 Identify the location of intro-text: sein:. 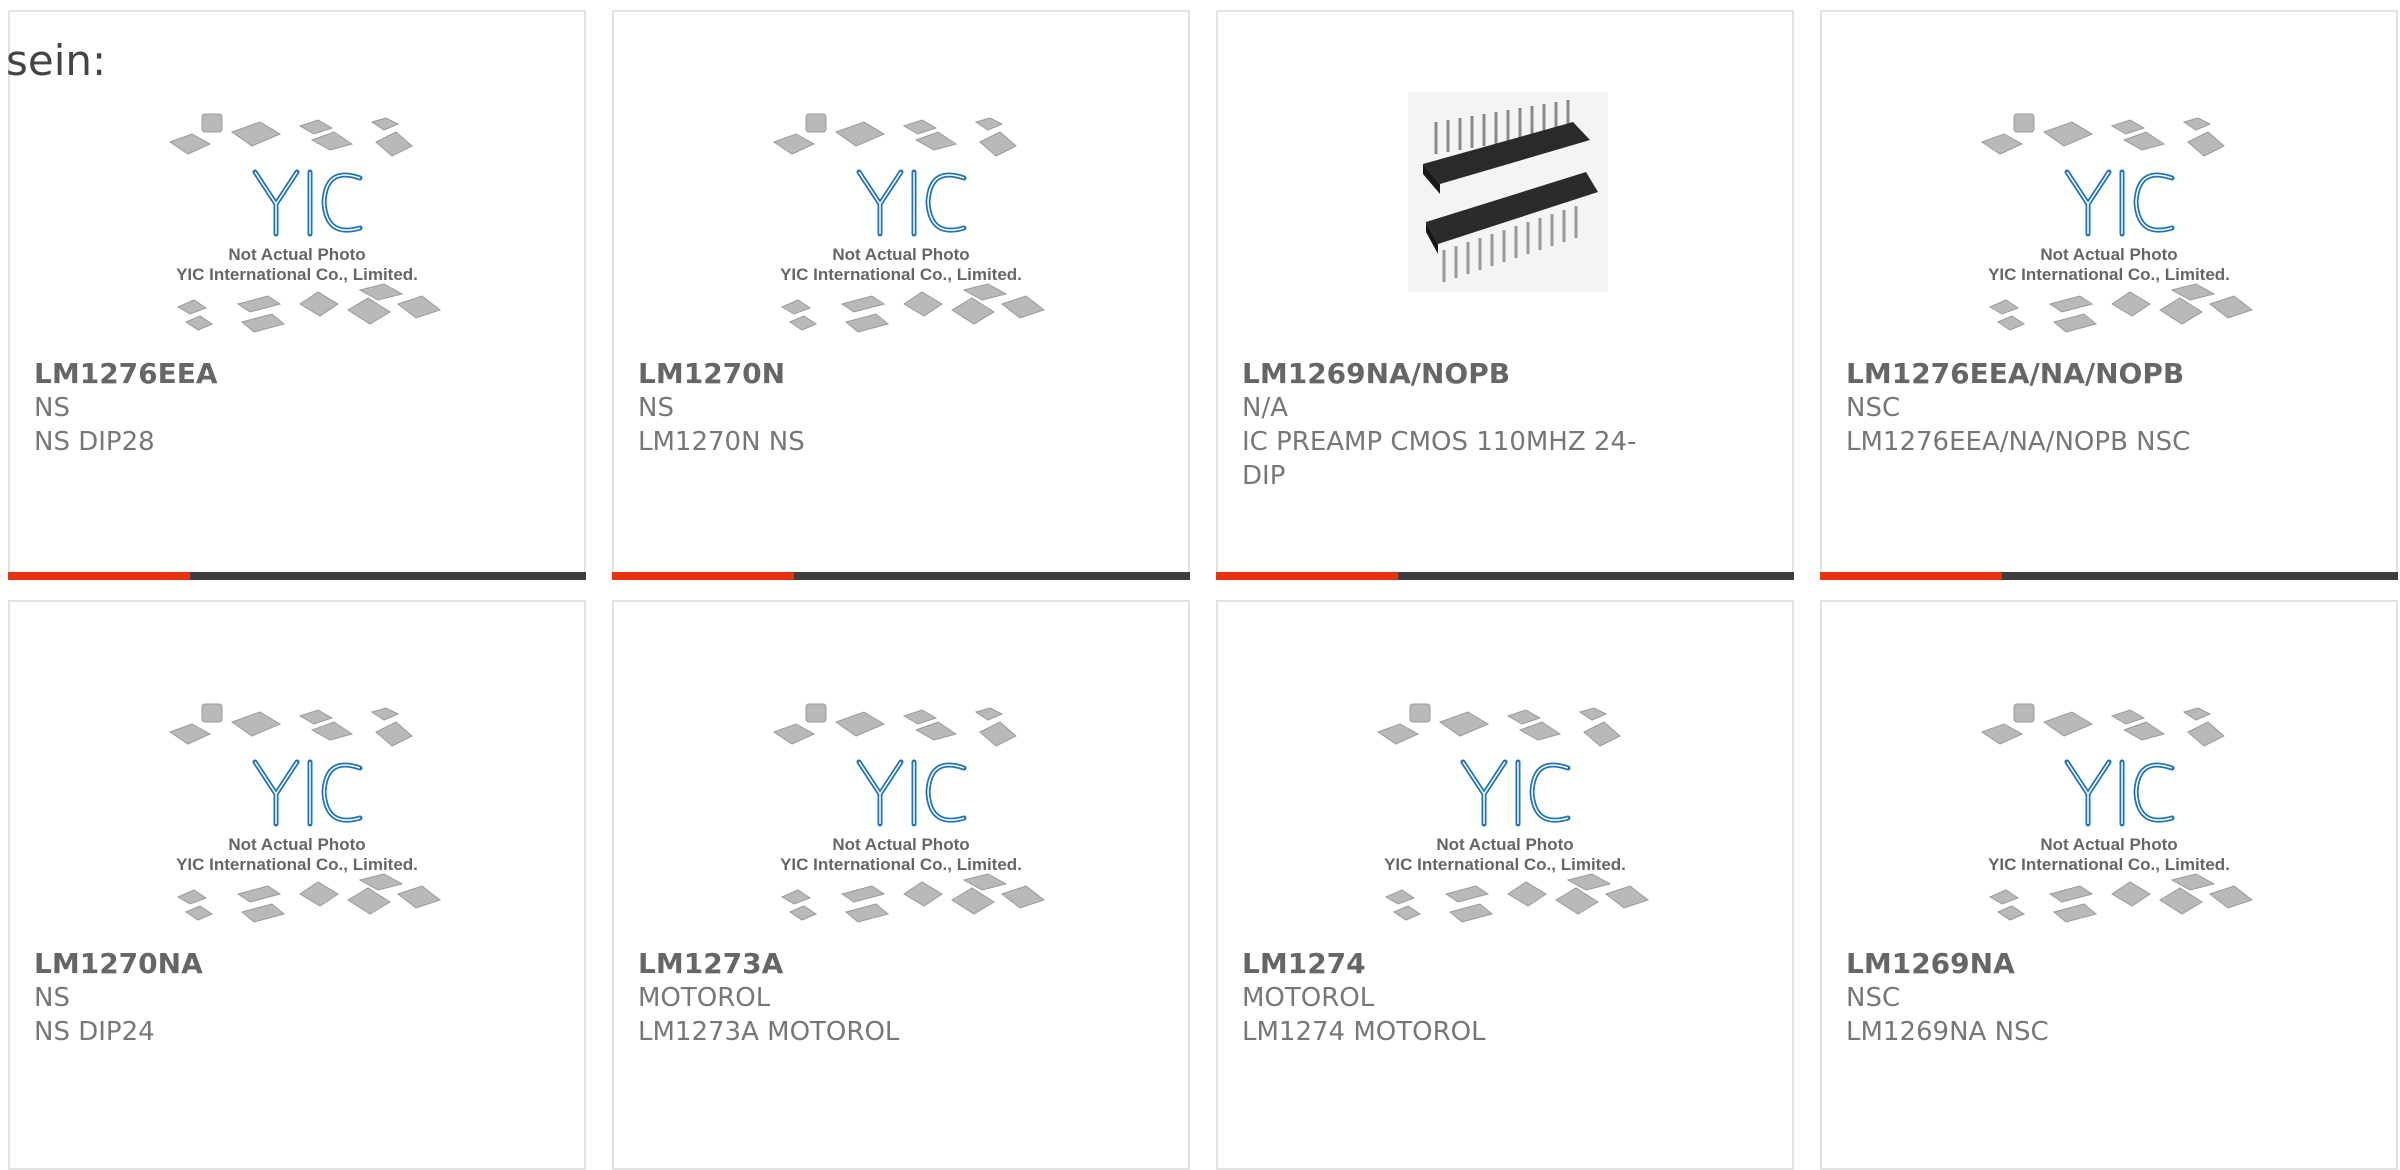
(56, 60).